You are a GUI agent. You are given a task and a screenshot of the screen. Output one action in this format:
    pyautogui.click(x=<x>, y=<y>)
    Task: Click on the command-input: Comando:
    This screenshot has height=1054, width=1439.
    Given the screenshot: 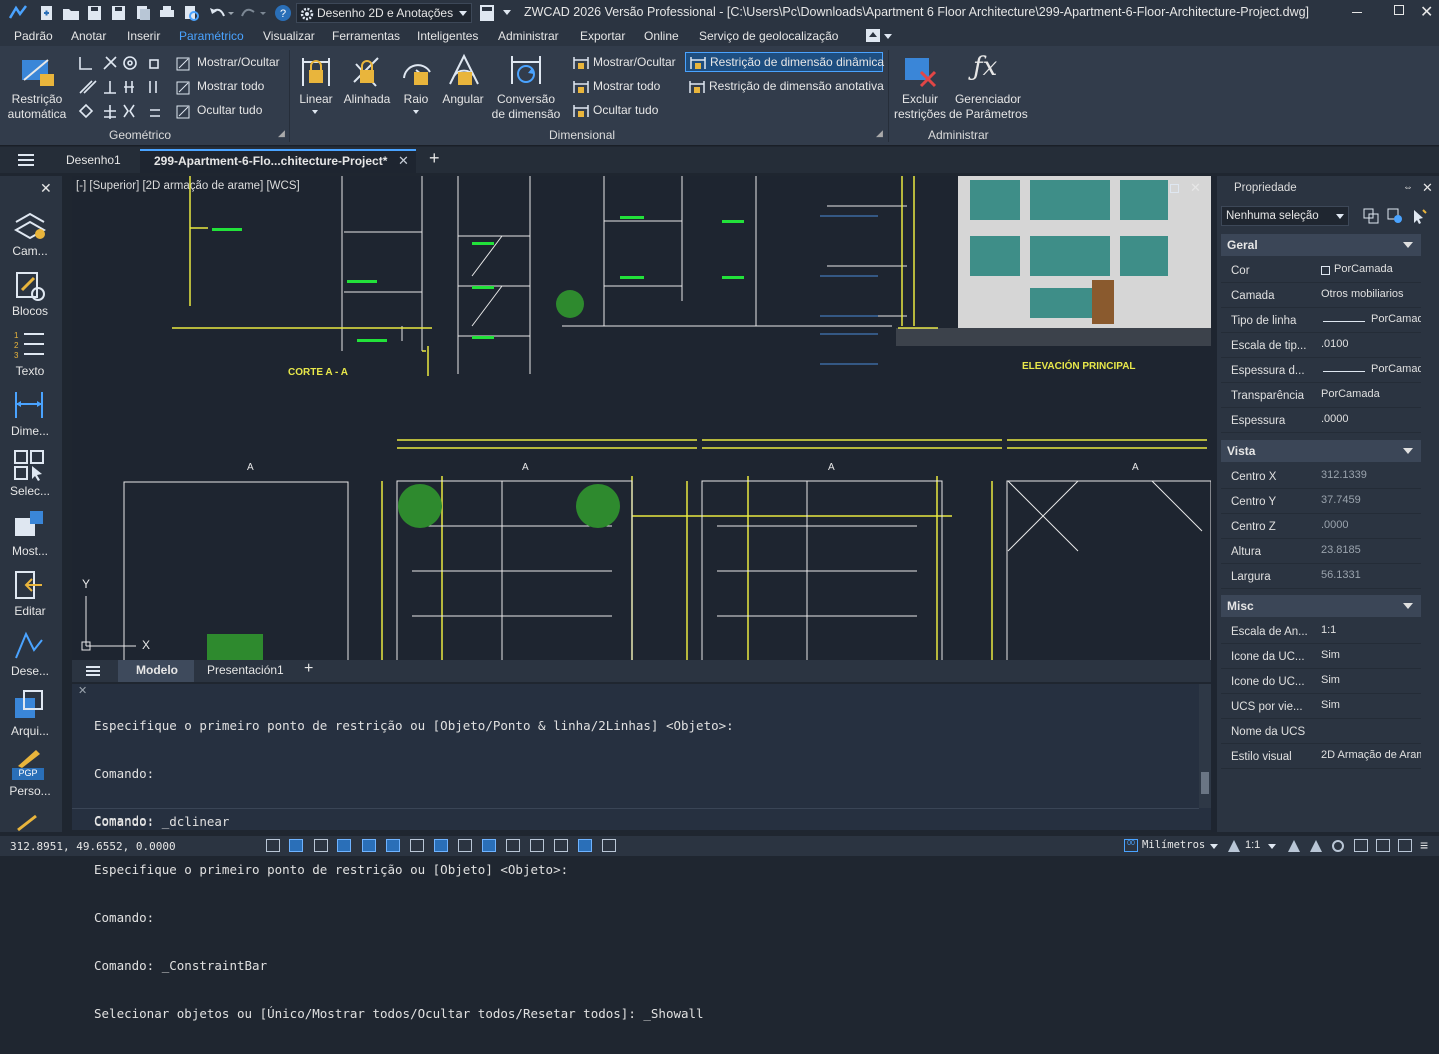 What is the action you would take?
    pyautogui.click(x=635, y=819)
    